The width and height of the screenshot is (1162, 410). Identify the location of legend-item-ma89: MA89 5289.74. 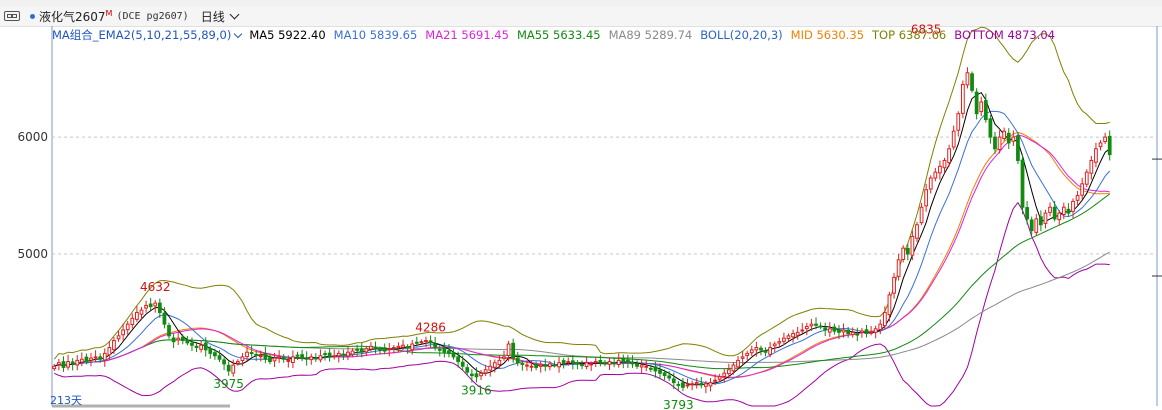
(650, 35).